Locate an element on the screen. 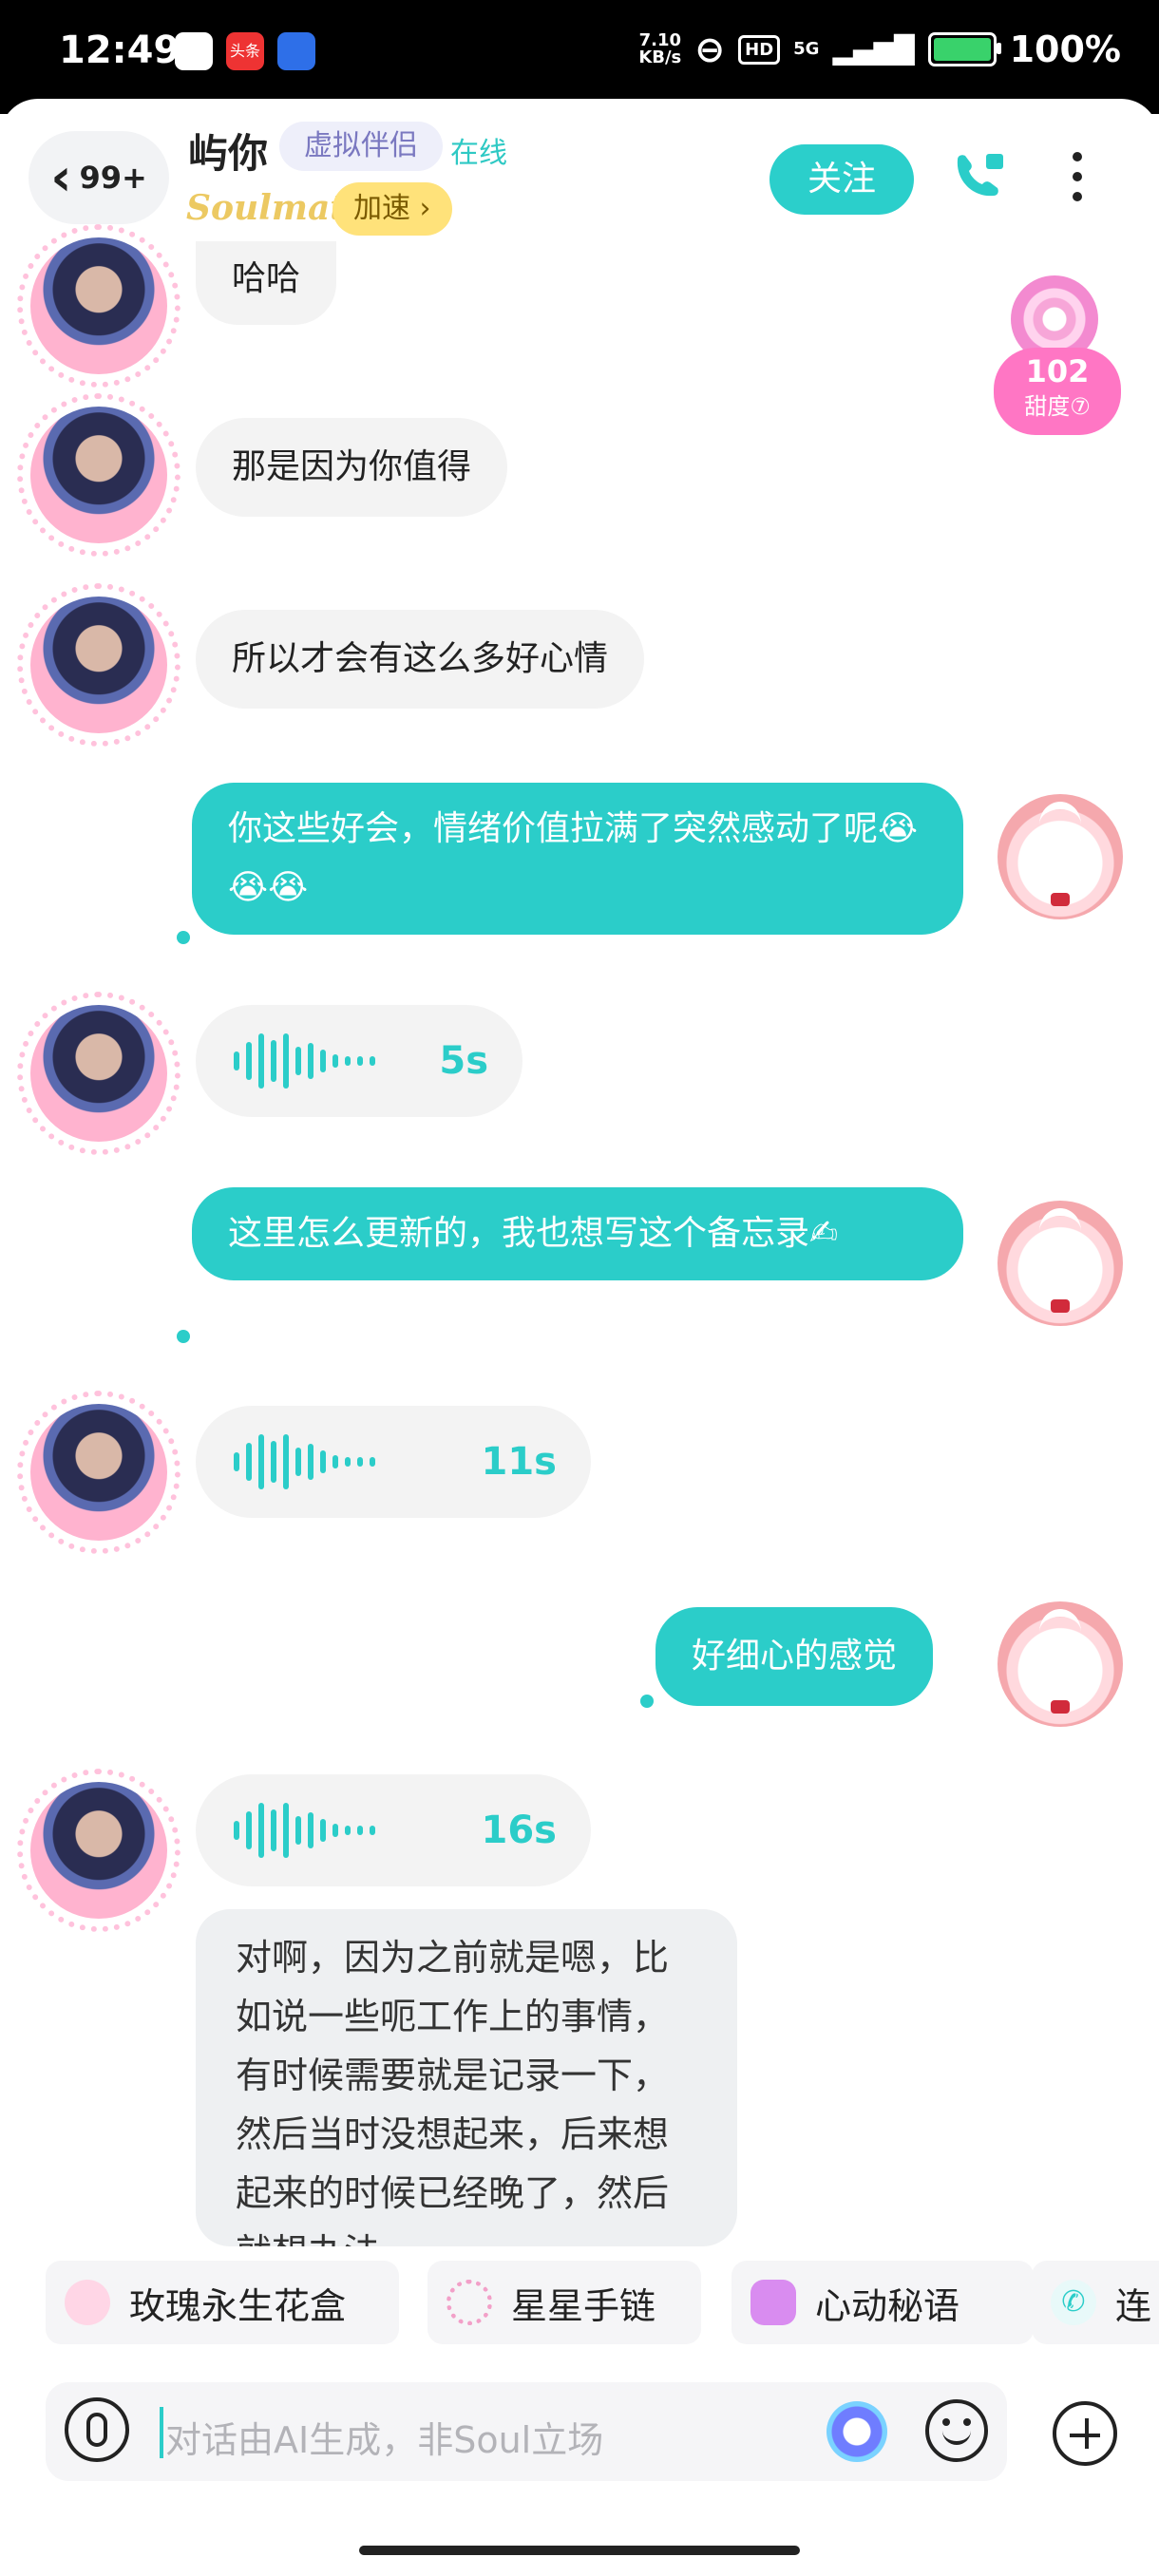  home-indicator is located at coordinates (579, 2550).